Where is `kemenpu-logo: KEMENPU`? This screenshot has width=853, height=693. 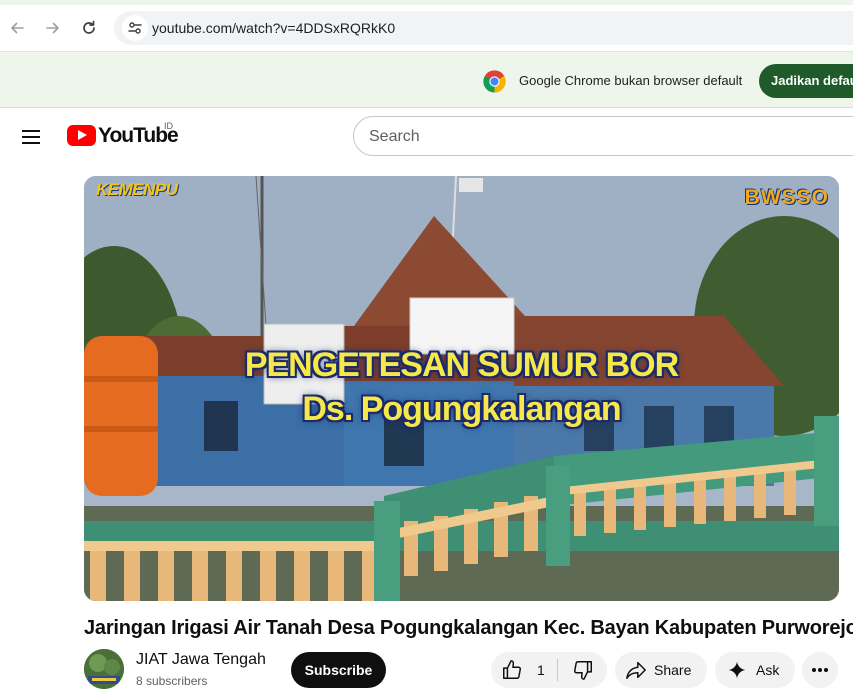 kemenpu-logo: KEMENPU is located at coordinates (137, 189).